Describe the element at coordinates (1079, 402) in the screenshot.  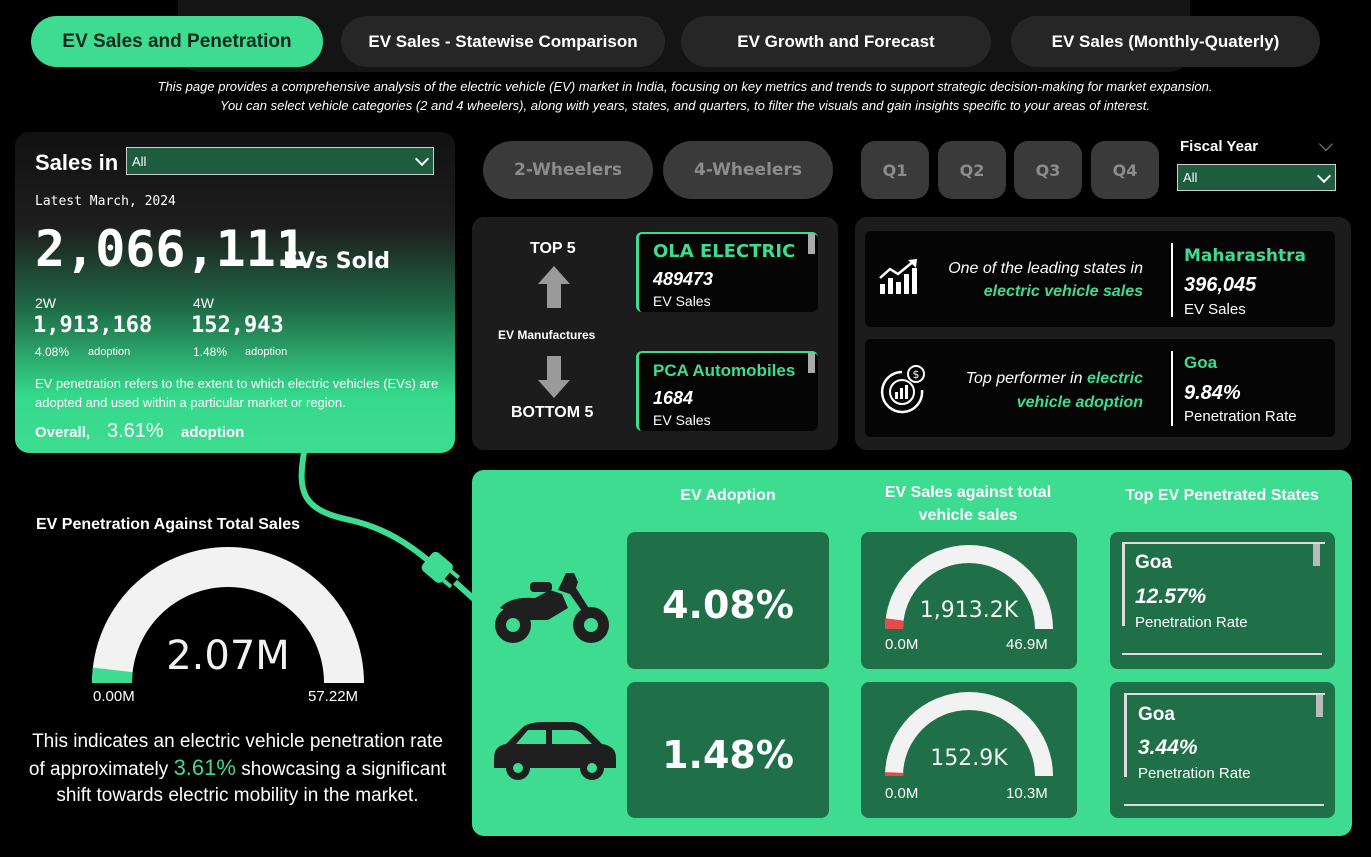
I see `top-adoption-text-c: vehicle adoption` at that location.